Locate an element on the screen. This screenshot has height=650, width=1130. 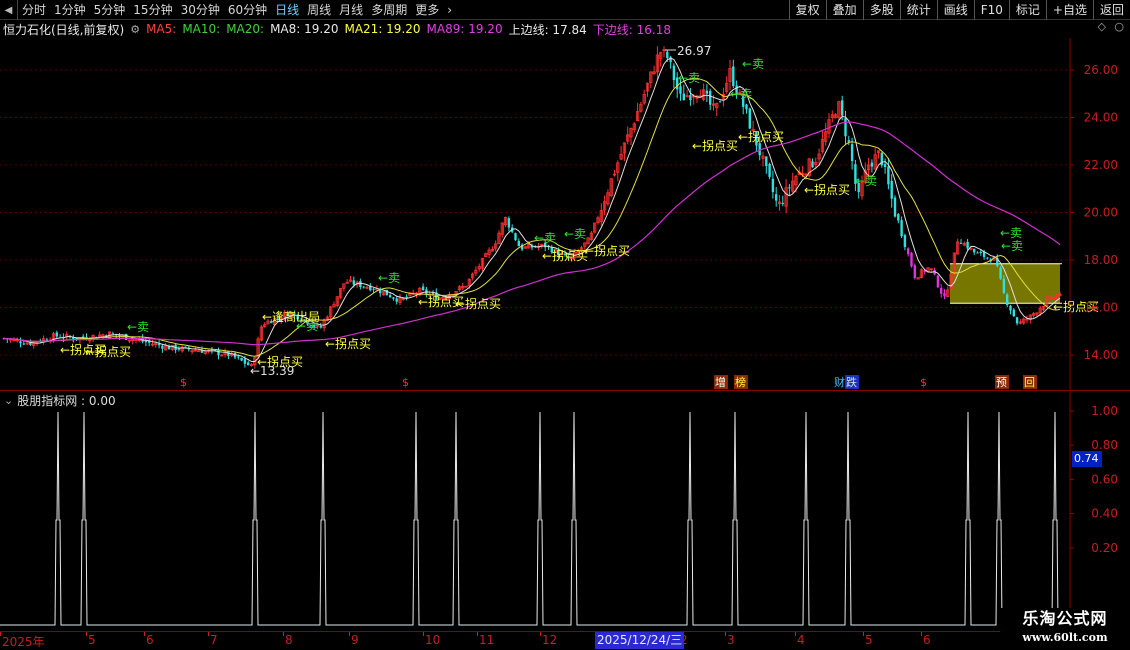
period-tab-2: 5分钟 is located at coordinates (110, 10).